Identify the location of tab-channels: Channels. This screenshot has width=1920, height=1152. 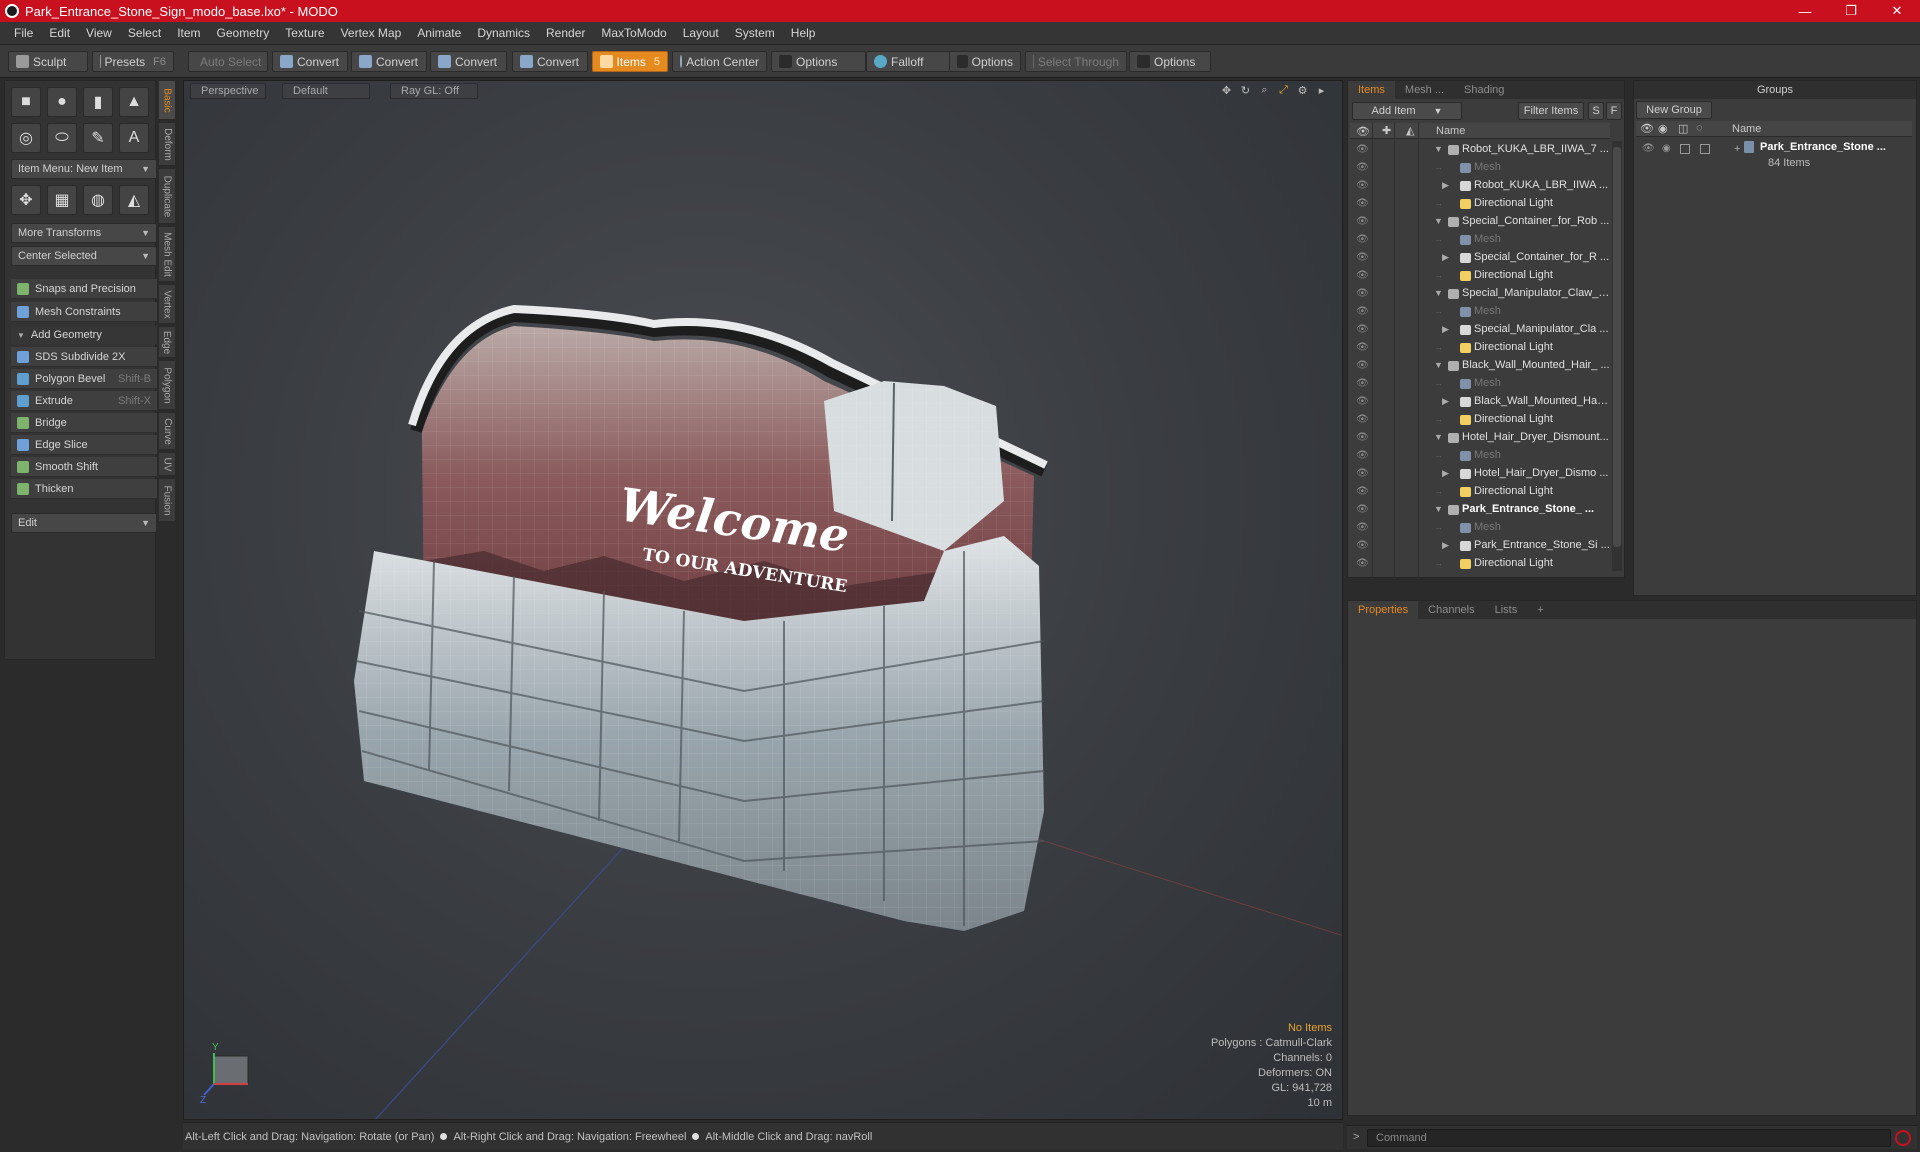
(1451, 610).